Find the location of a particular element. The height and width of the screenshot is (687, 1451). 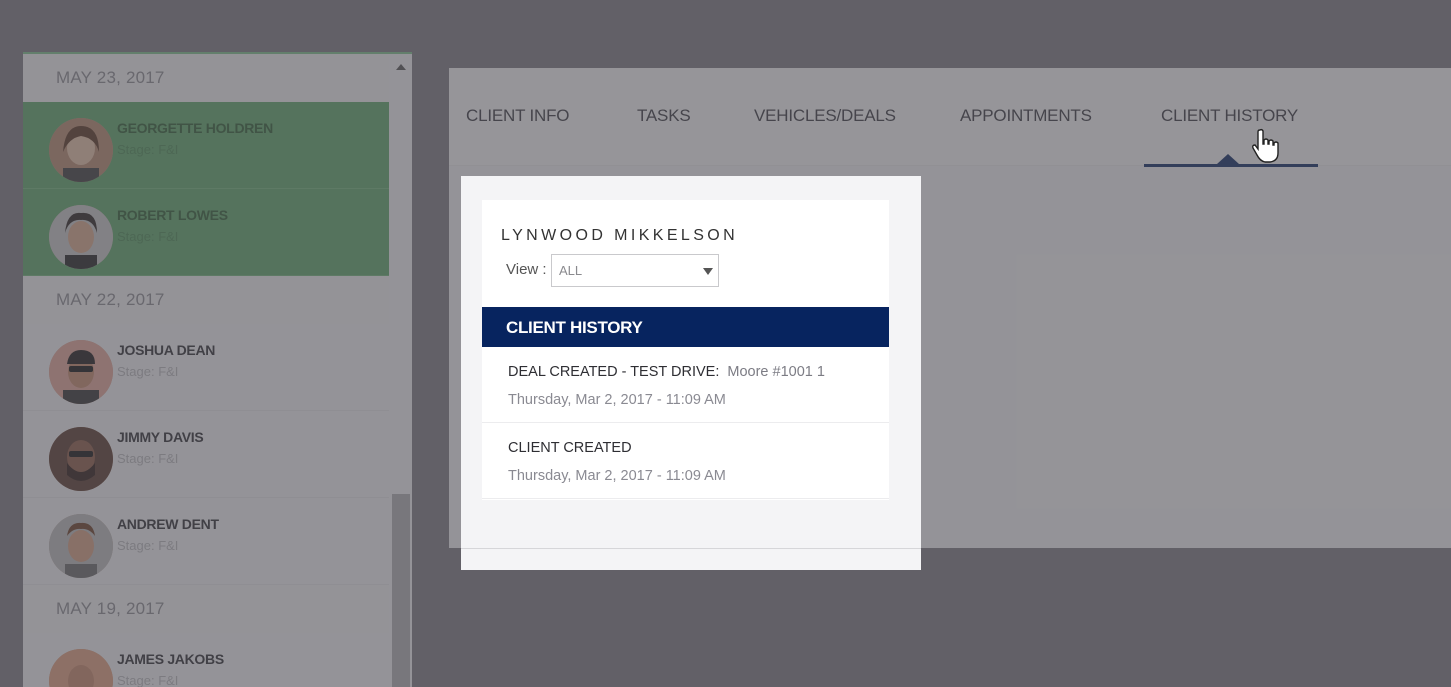

client-name: GEORGETTE HOLDREN is located at coordinates (195, 128).